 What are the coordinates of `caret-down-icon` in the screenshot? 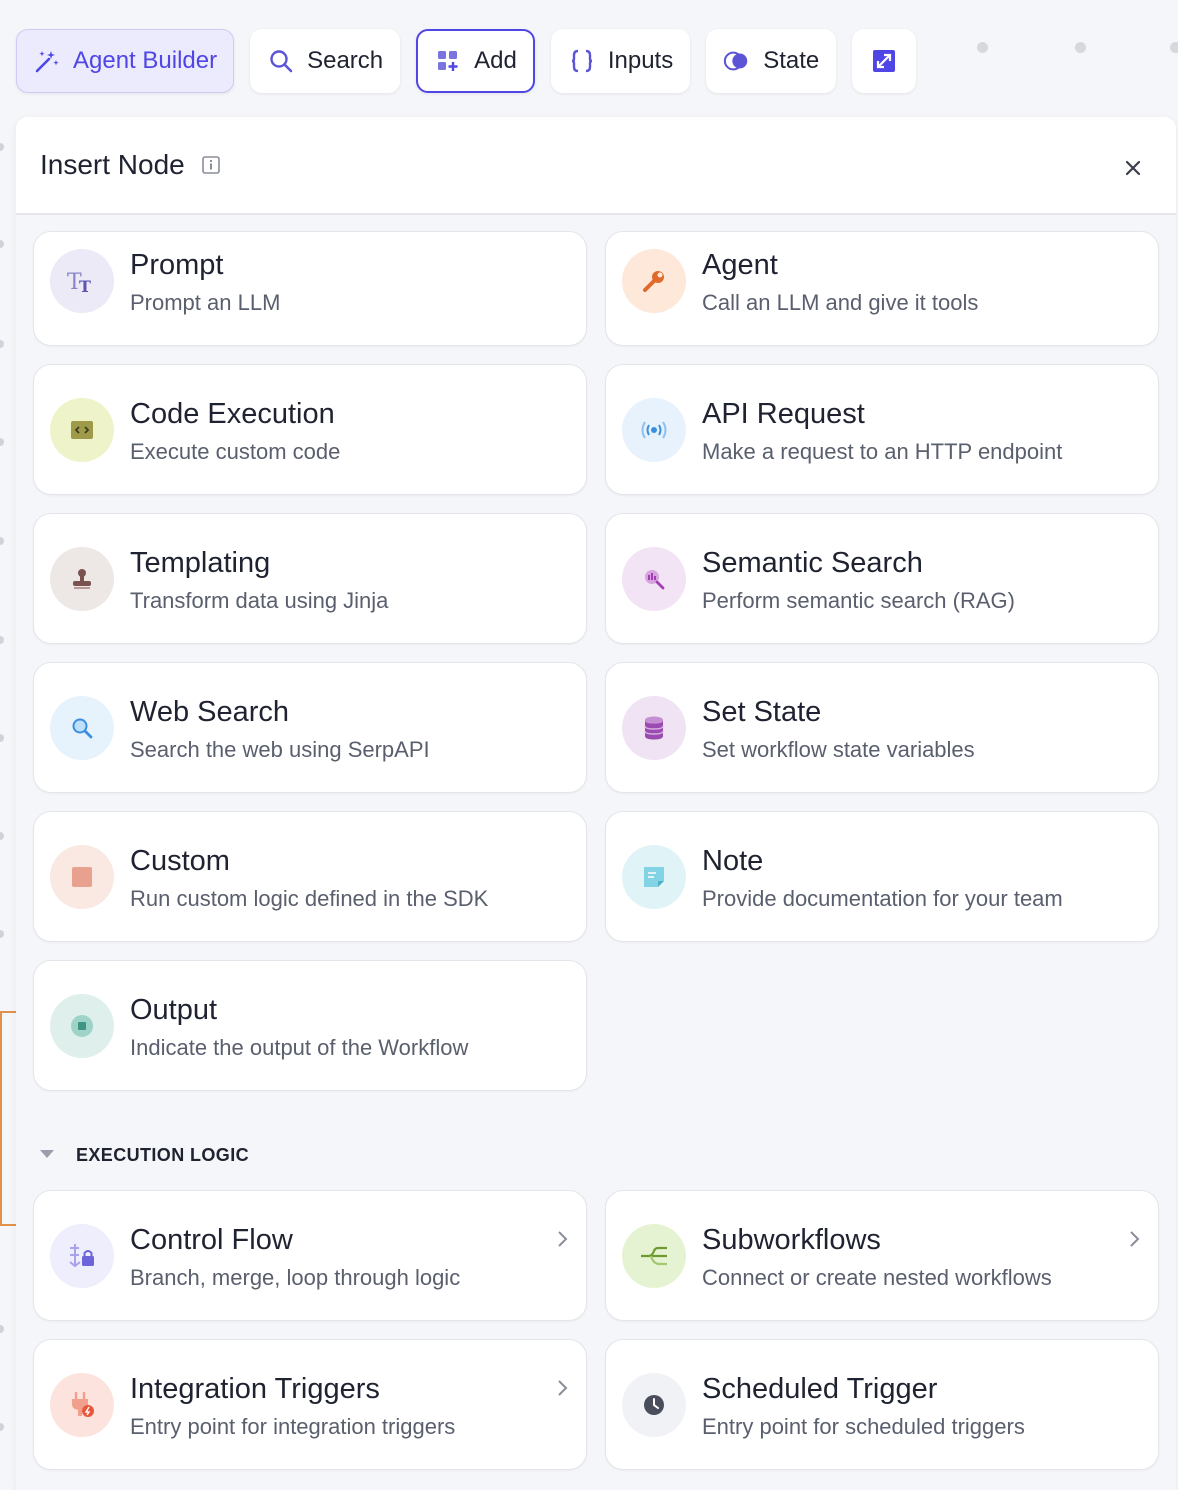 It's located at (47, 1156).